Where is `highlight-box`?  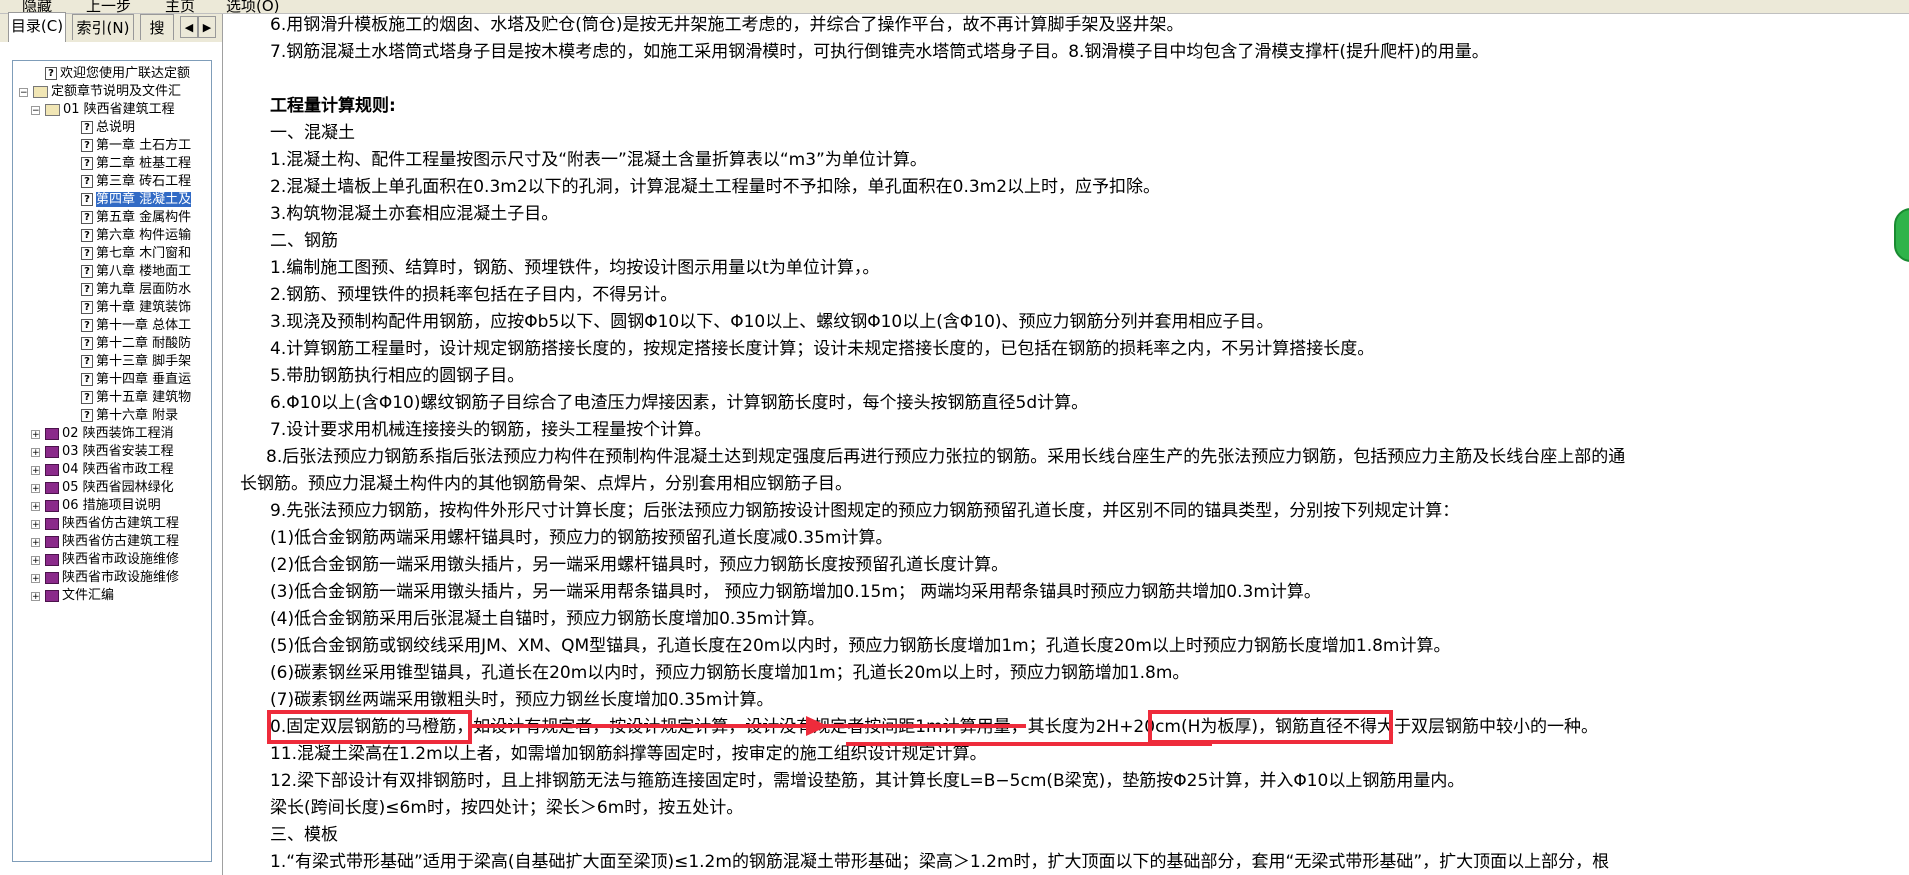
highlight-box is located at coordinates (369, 727).